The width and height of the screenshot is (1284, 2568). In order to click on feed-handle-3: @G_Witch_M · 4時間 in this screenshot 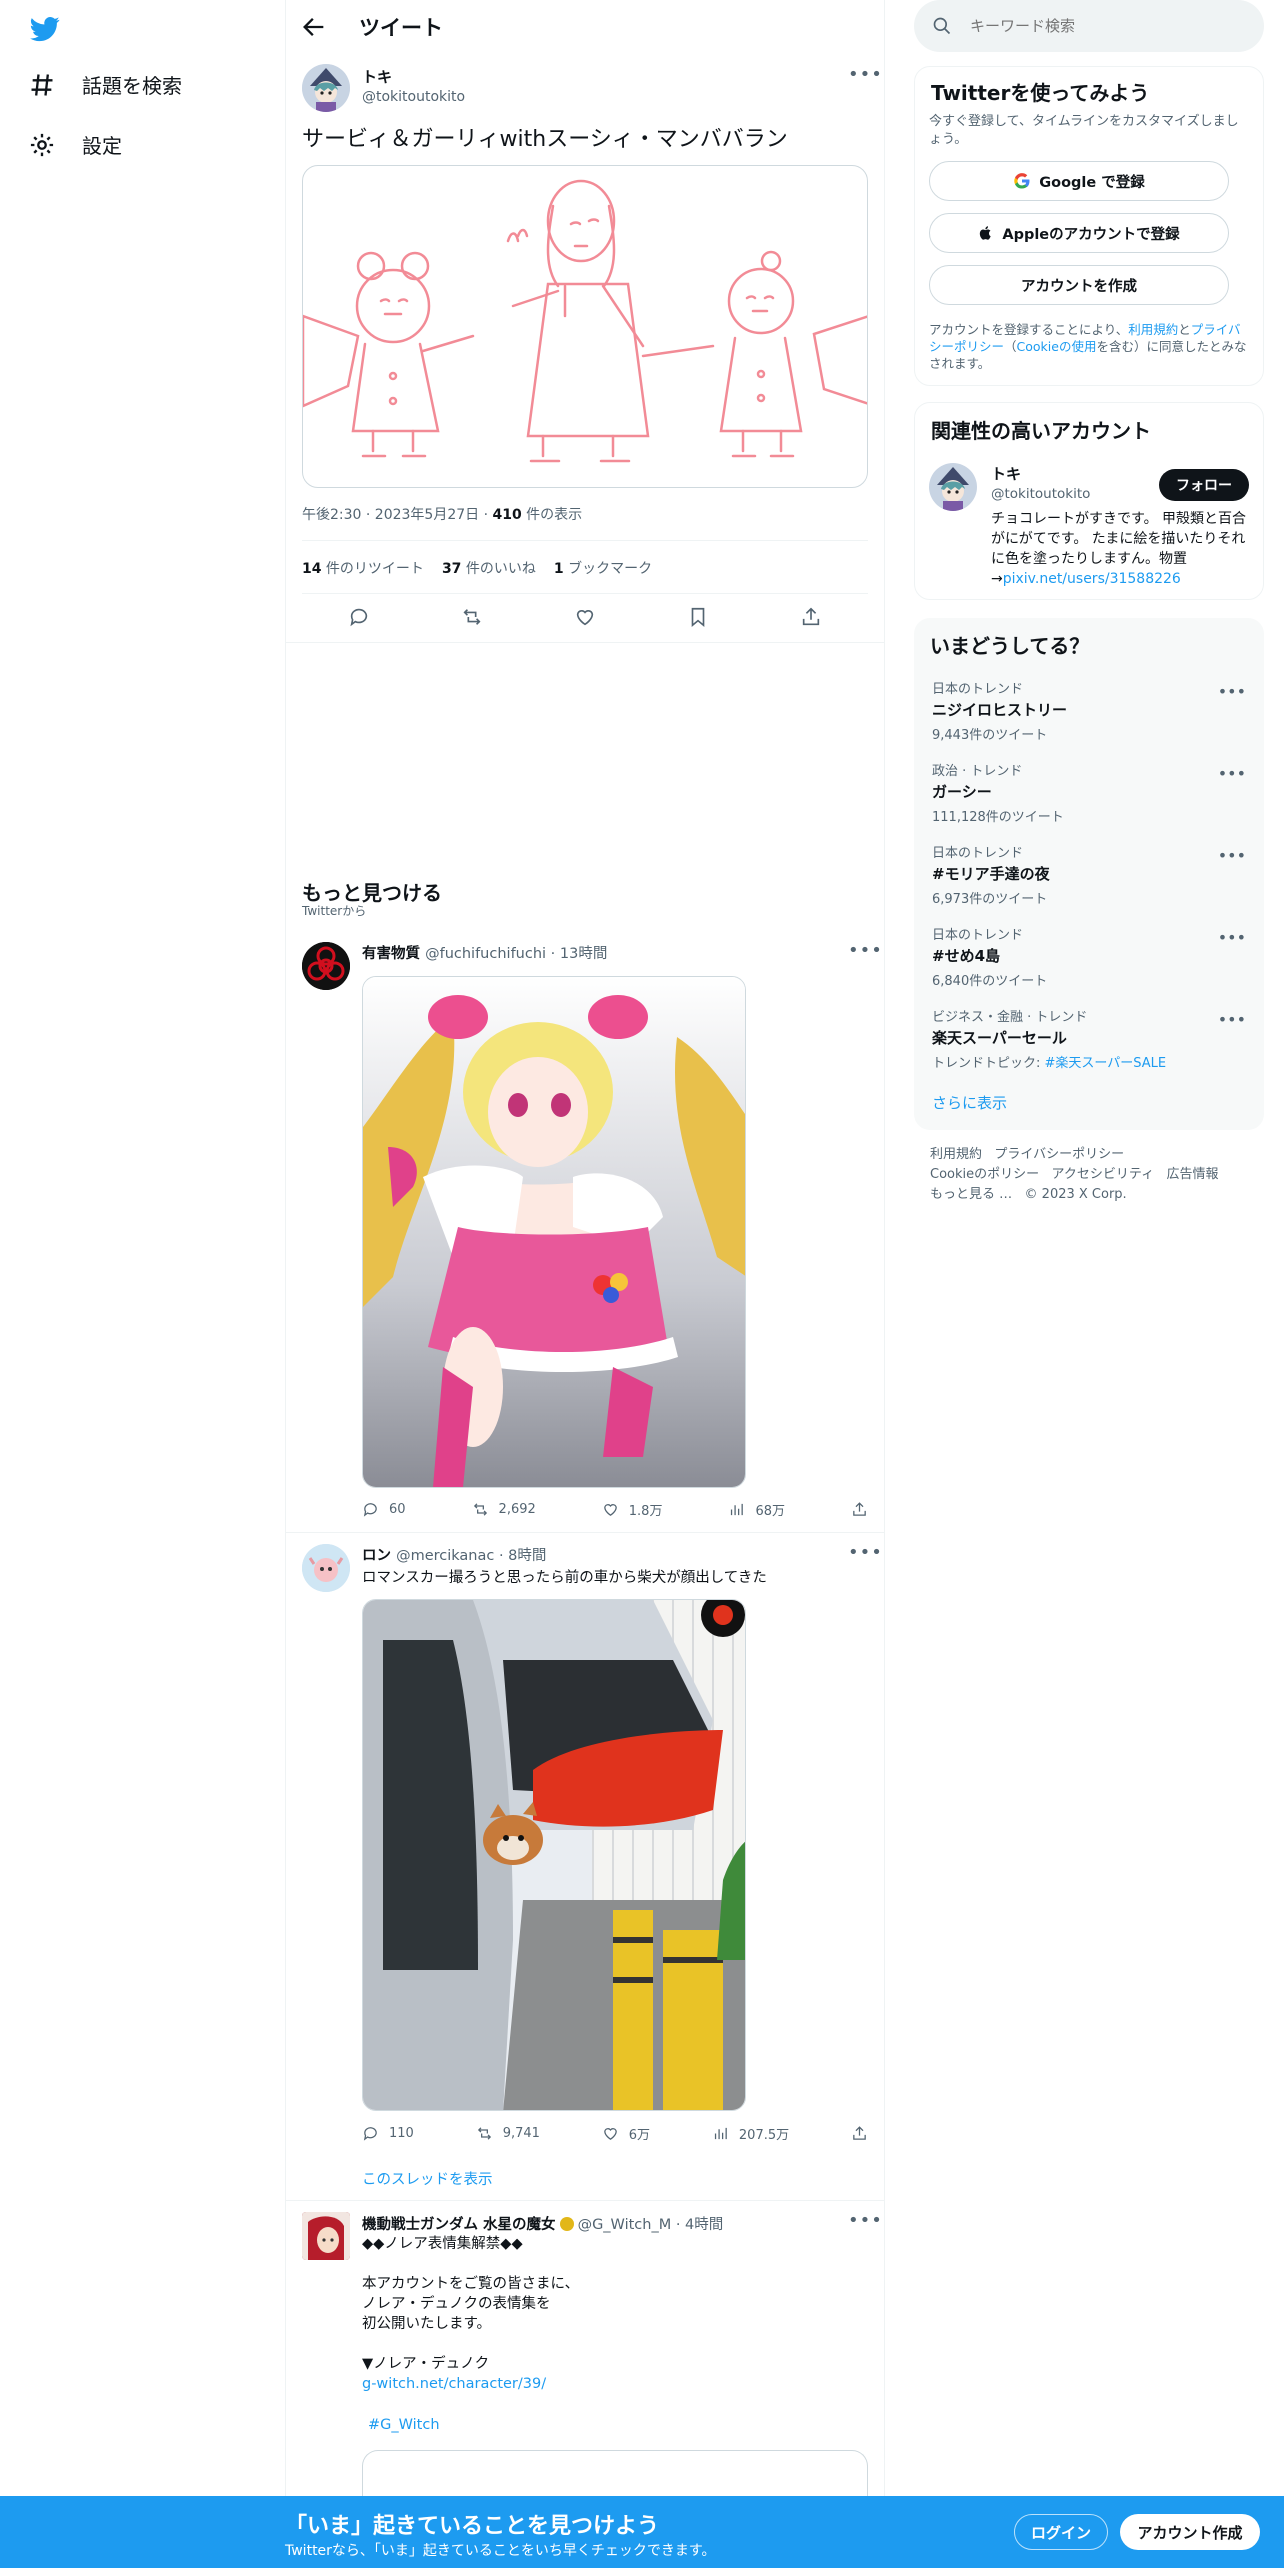, I will do `click(651, 2223)`.